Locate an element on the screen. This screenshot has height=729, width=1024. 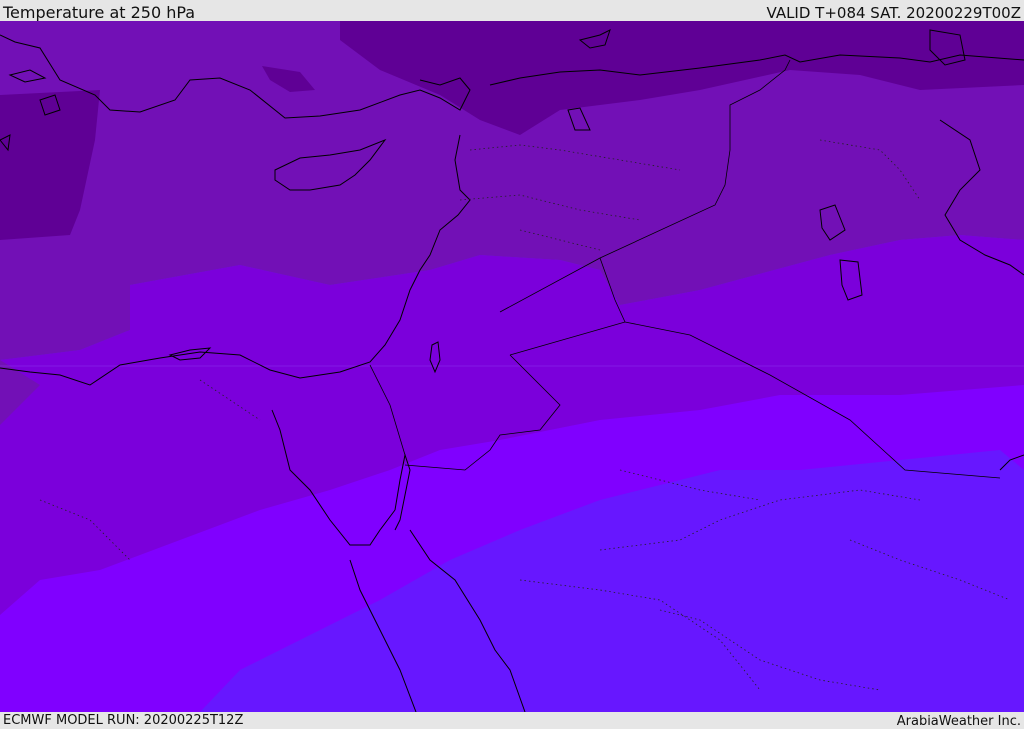
valid-time: VALID T+084 SAT. 20200229T00Z is located at coordinates (893, 13).